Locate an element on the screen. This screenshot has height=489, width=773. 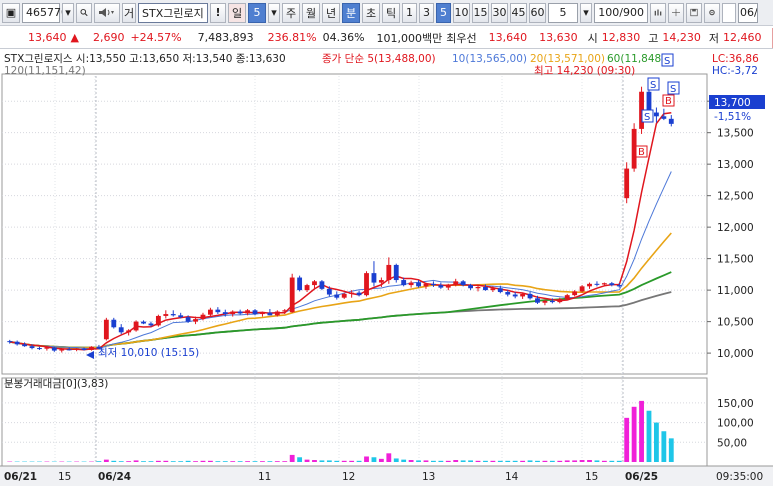
tab-minute: 분 is located at coordinates (351, 13).